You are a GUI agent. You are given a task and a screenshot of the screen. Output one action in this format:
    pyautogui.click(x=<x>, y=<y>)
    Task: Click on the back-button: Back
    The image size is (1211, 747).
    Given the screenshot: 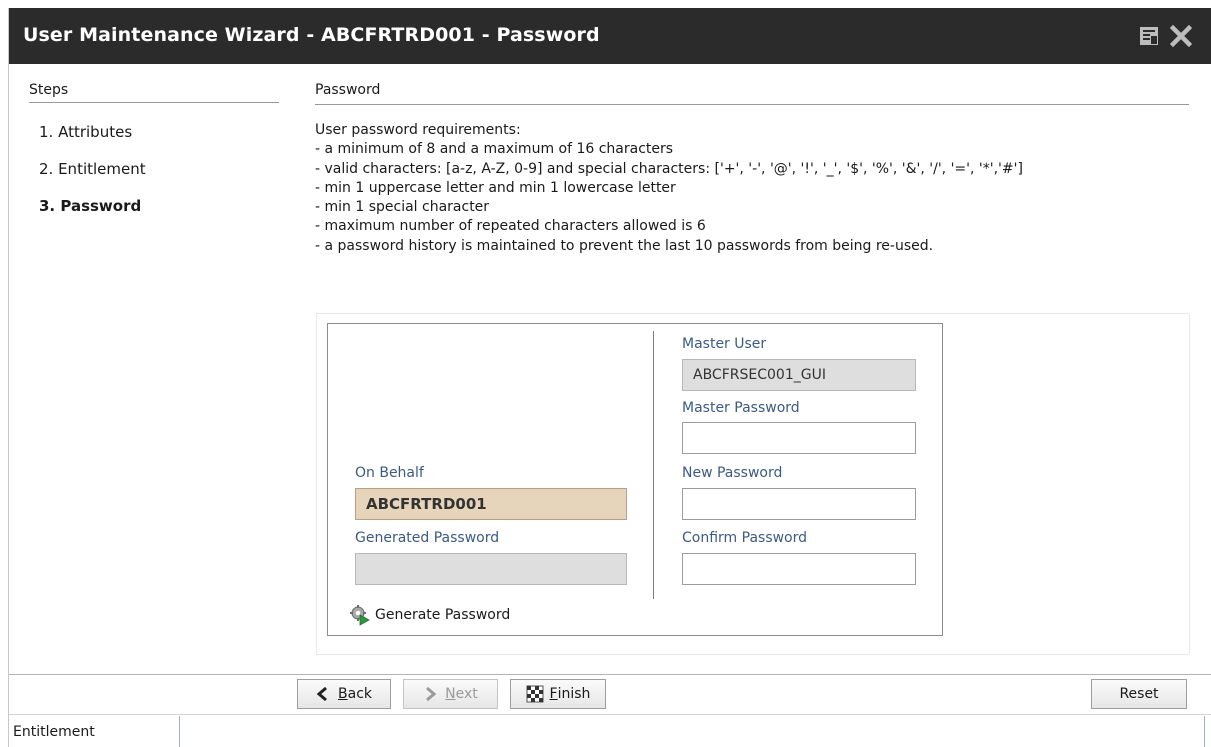 What is the action you would take?
    pyautogui.click(x=344, y=694)
    